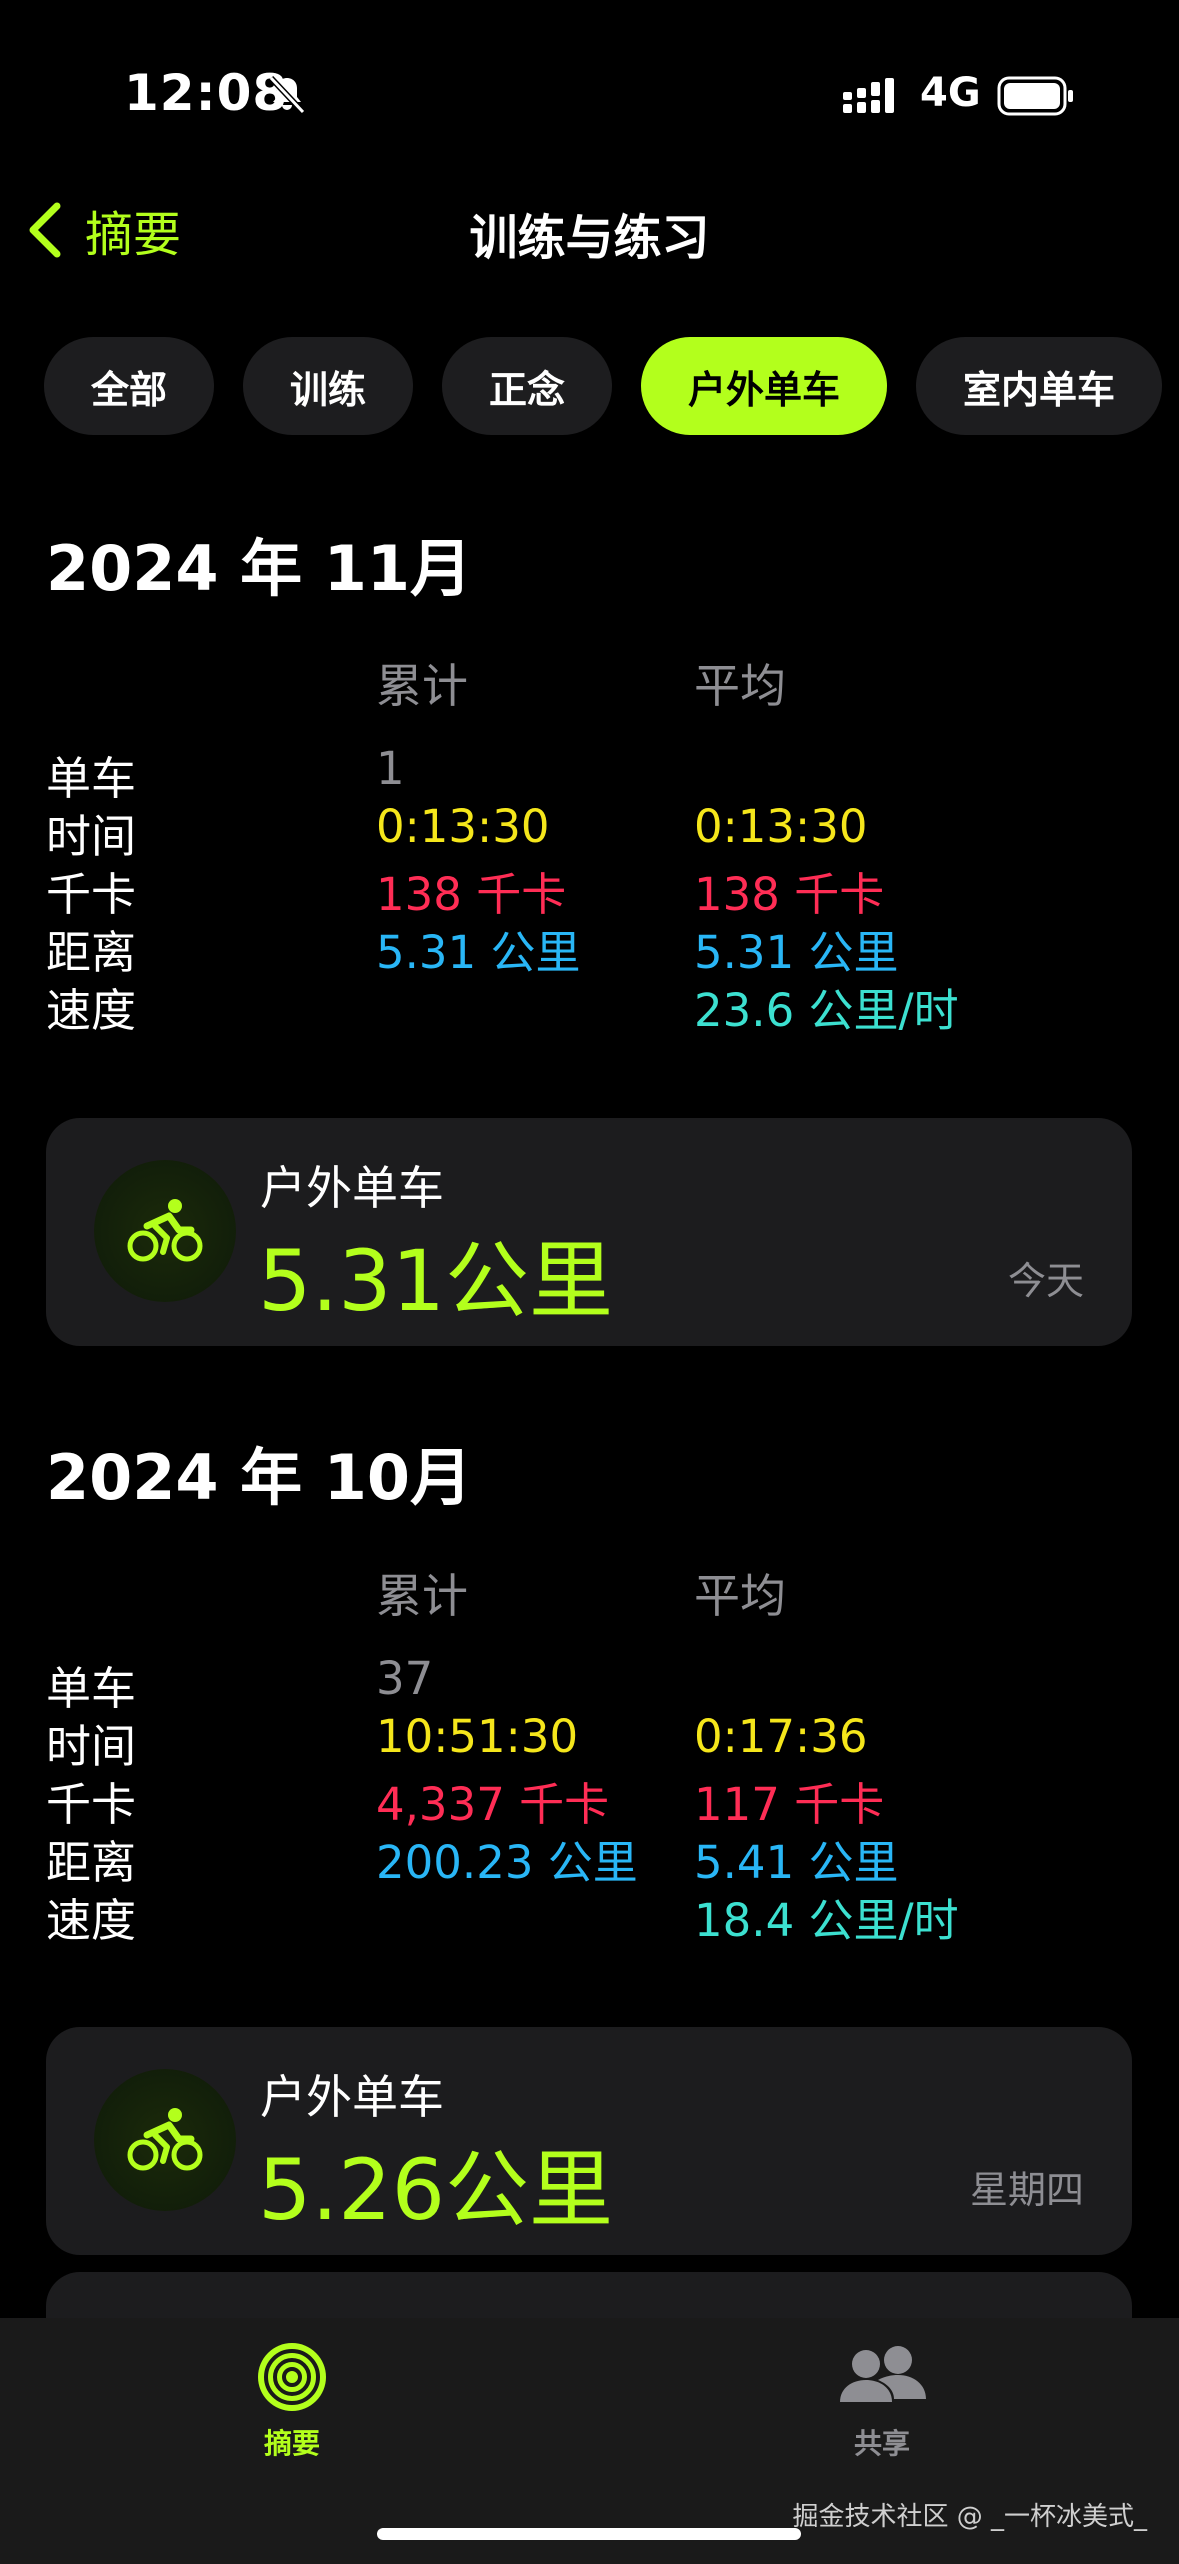 Image resolution: width=1179 pixels, height=2564 pixels. I want to click on tab-label: 摘要, so click(291, 2443).